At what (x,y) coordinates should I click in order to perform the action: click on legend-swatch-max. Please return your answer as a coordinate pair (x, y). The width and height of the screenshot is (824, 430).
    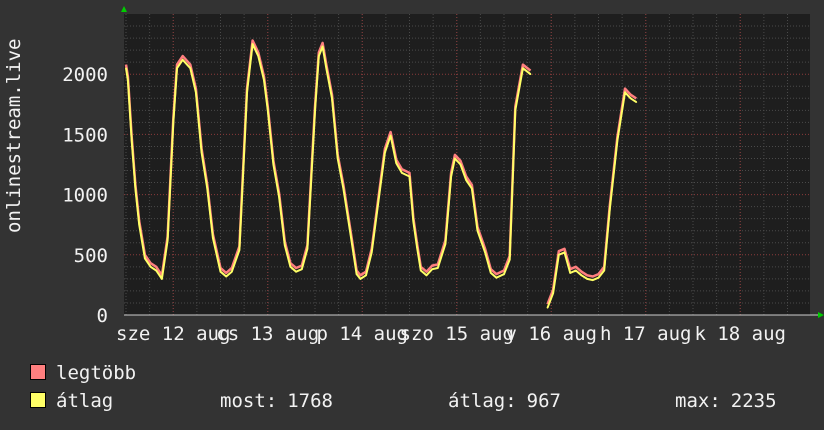
    Looking at the image, I should click on (38, 372).